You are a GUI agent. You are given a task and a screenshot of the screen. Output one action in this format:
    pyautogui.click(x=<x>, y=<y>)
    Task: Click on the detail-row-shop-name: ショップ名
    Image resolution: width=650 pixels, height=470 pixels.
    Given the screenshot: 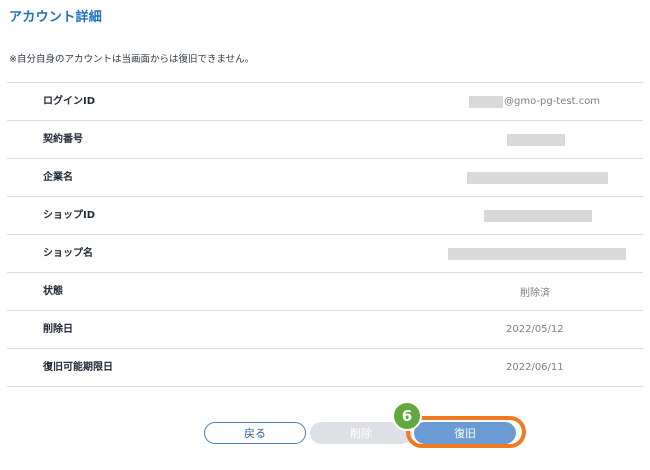 What is the action you would take?
    pyautogui.click(x=325, y=254)
    